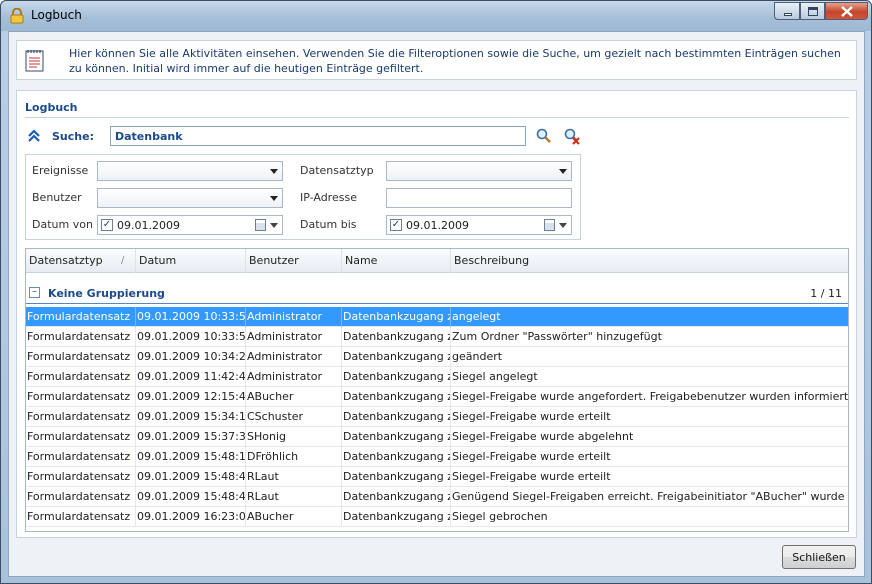  What do you see at coordinates (396, 261) in the screenshot?
I see `column-header-name: Name` at bounding box center [396, 261].